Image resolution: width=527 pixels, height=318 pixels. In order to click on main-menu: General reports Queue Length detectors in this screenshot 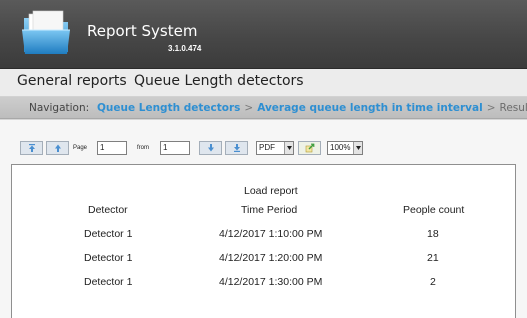, I will do `click(263, 83)`.